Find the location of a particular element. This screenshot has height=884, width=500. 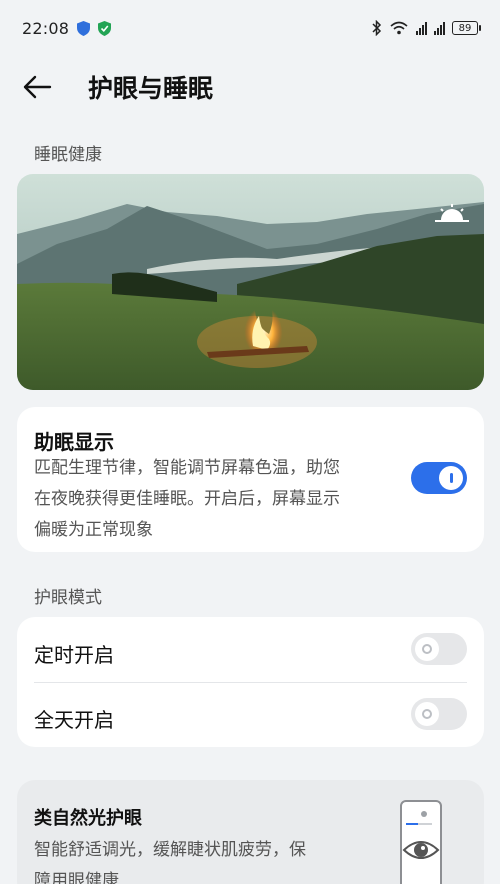

battery-icon: 89 is located at coordinates (466, 28).